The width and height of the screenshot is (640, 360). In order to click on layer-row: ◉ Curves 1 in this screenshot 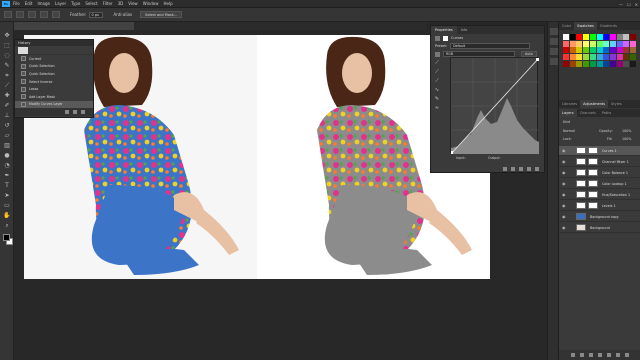, I will do `click(599, 151)`.